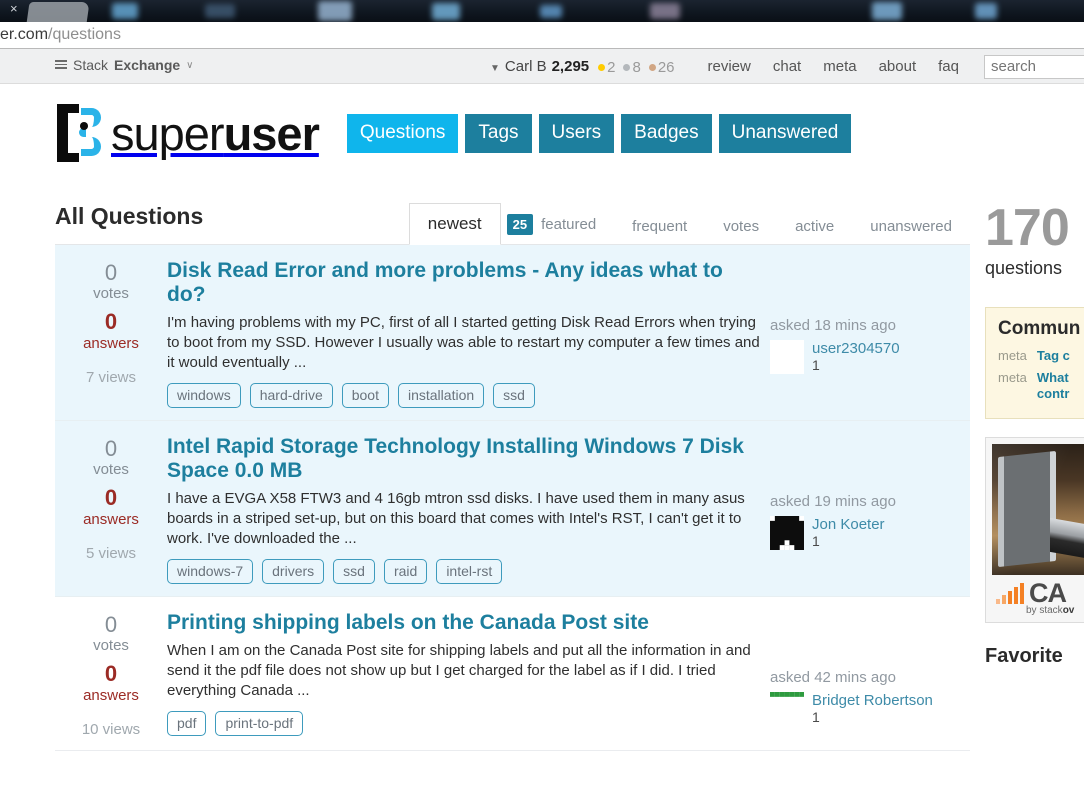 The image size is (1084, 803). What do you see at coordinates (1012, 377) in the screenshot?
I see `bulletin-item-meta: meta` at bounding box center [1012, 377].